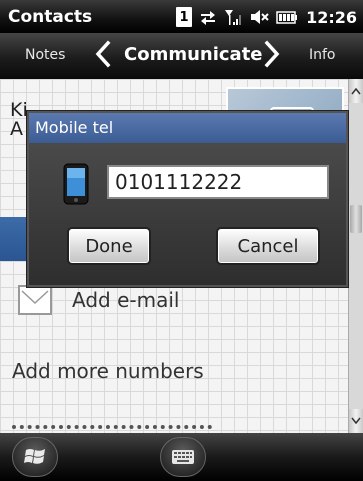  Describe the element at coordinates (19, 119) in the screenshot. I see `contact-name-fragment: Ki A` at that location.